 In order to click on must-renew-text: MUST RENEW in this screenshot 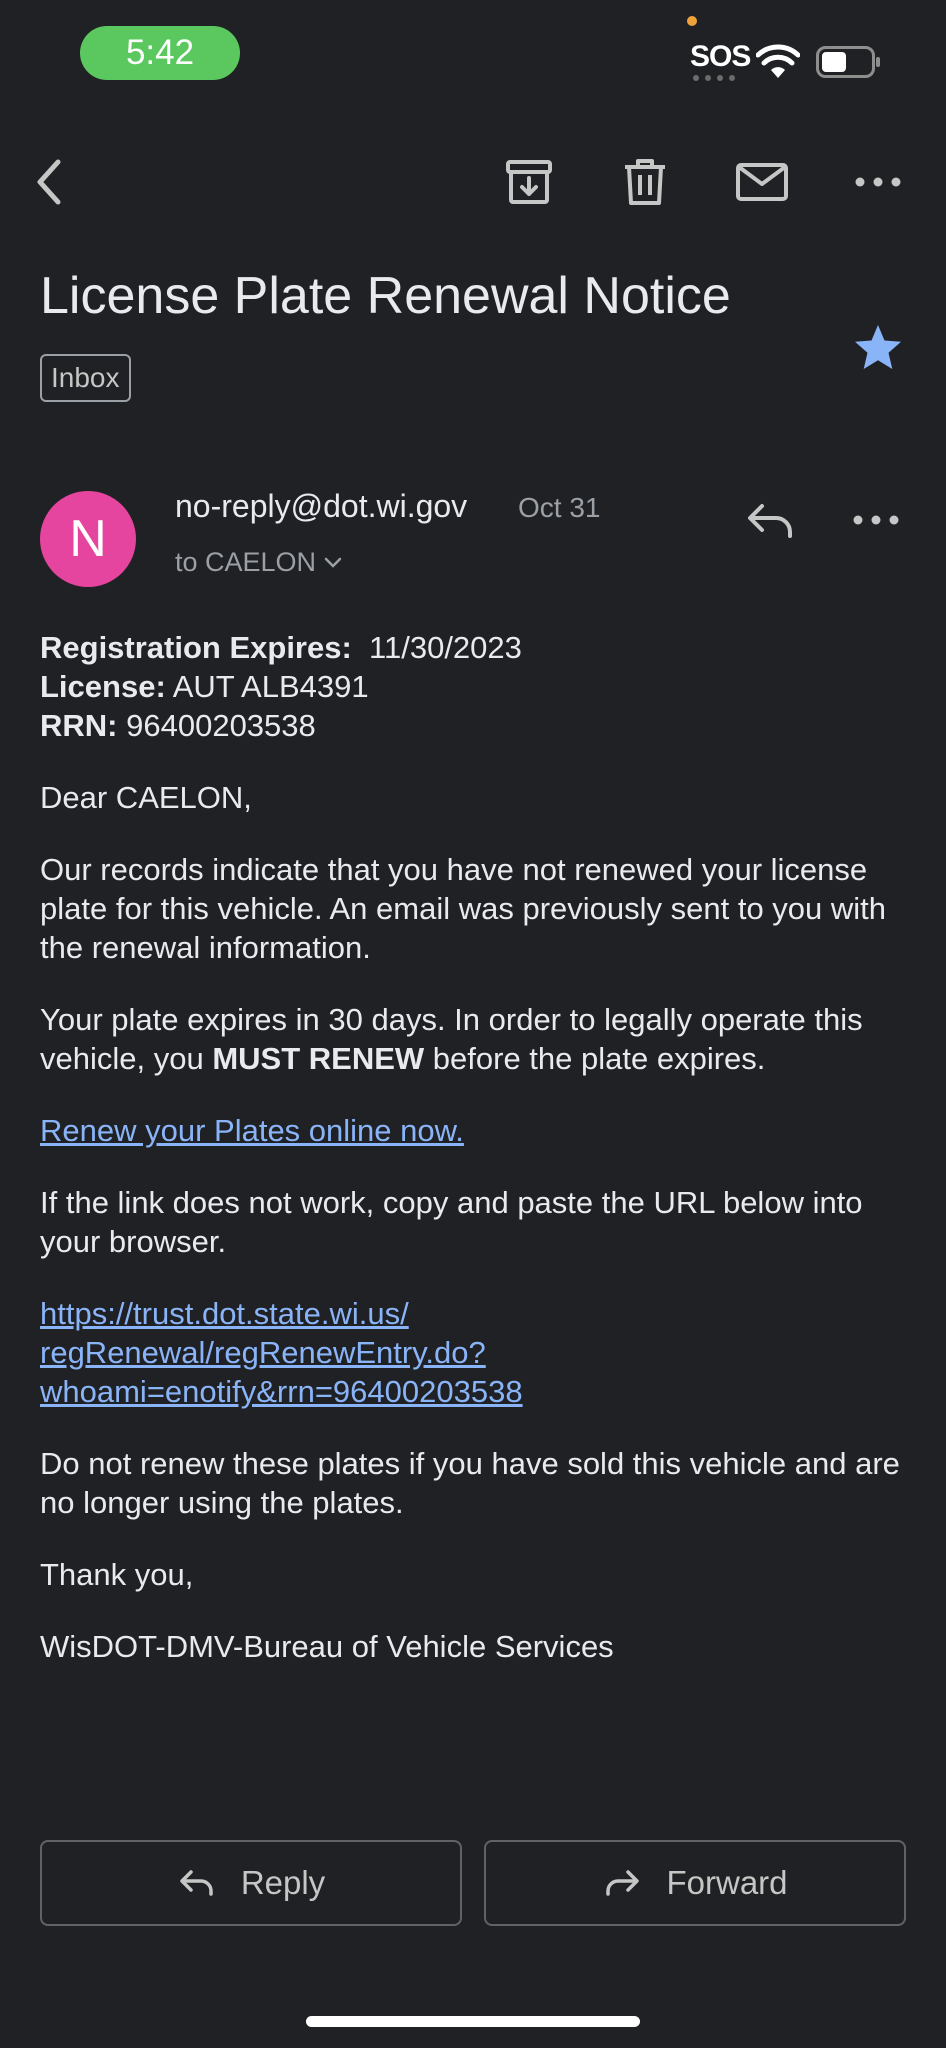, I will do `click(318, 1058)`.